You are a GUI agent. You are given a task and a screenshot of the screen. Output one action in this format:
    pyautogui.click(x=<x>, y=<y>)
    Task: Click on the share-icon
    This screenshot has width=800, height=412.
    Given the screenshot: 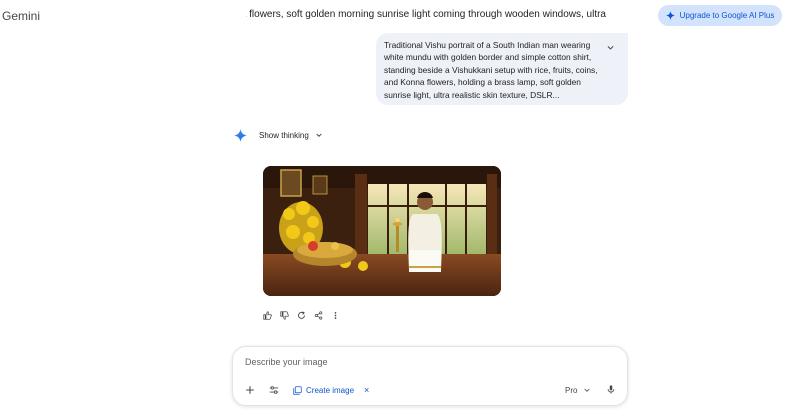 What is the action you would take?
    pyautogui.click(x=318, y=315)
    